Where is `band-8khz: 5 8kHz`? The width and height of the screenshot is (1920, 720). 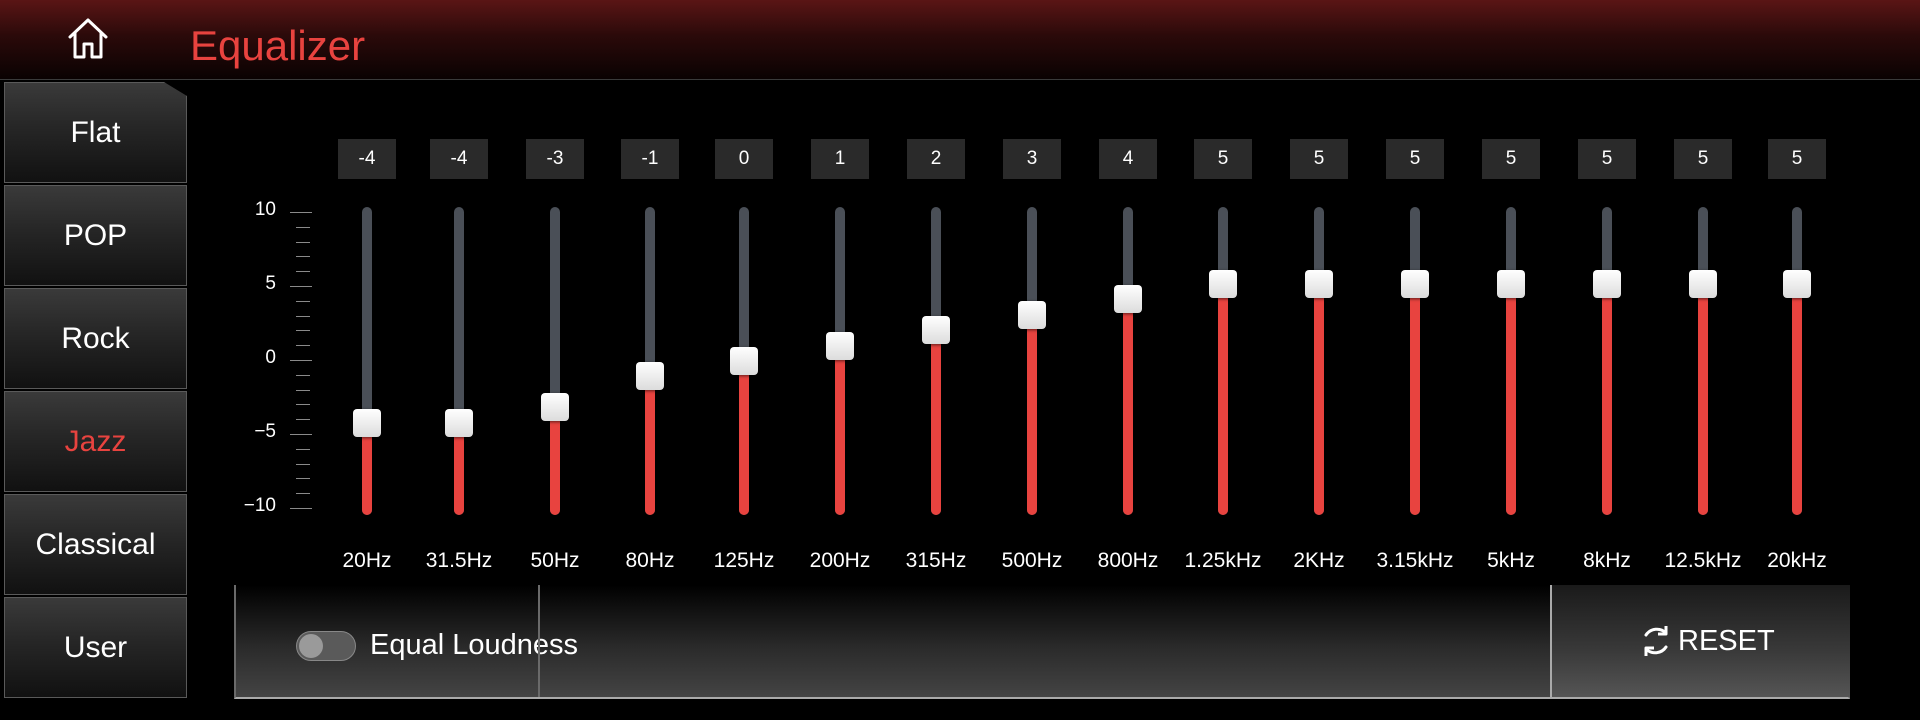
band-8khz: 5 8kHz is located at coordinates (1607, 359).